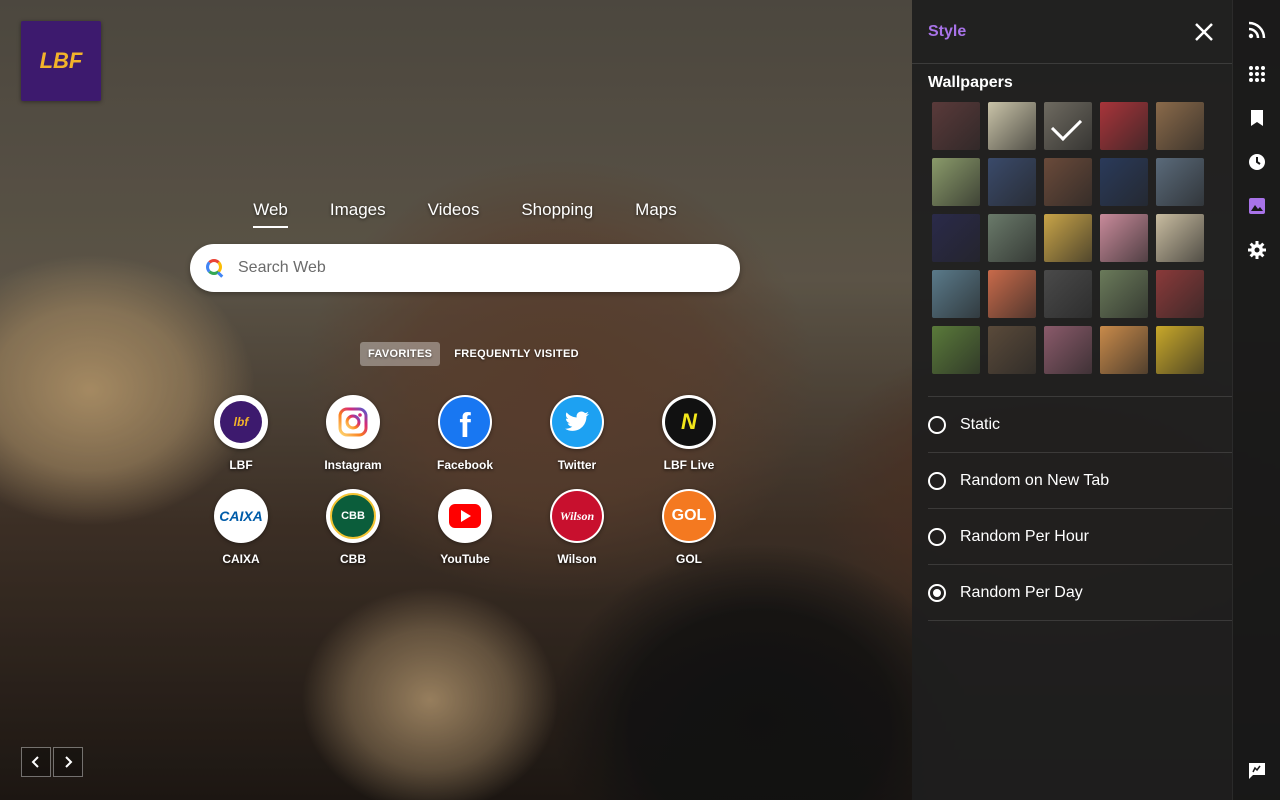 The width and height of the screenshot is (1280, 800). Describe the element at coordinates (454, 214) in the screenshot. I see `tab-videos: Videos` at that location.